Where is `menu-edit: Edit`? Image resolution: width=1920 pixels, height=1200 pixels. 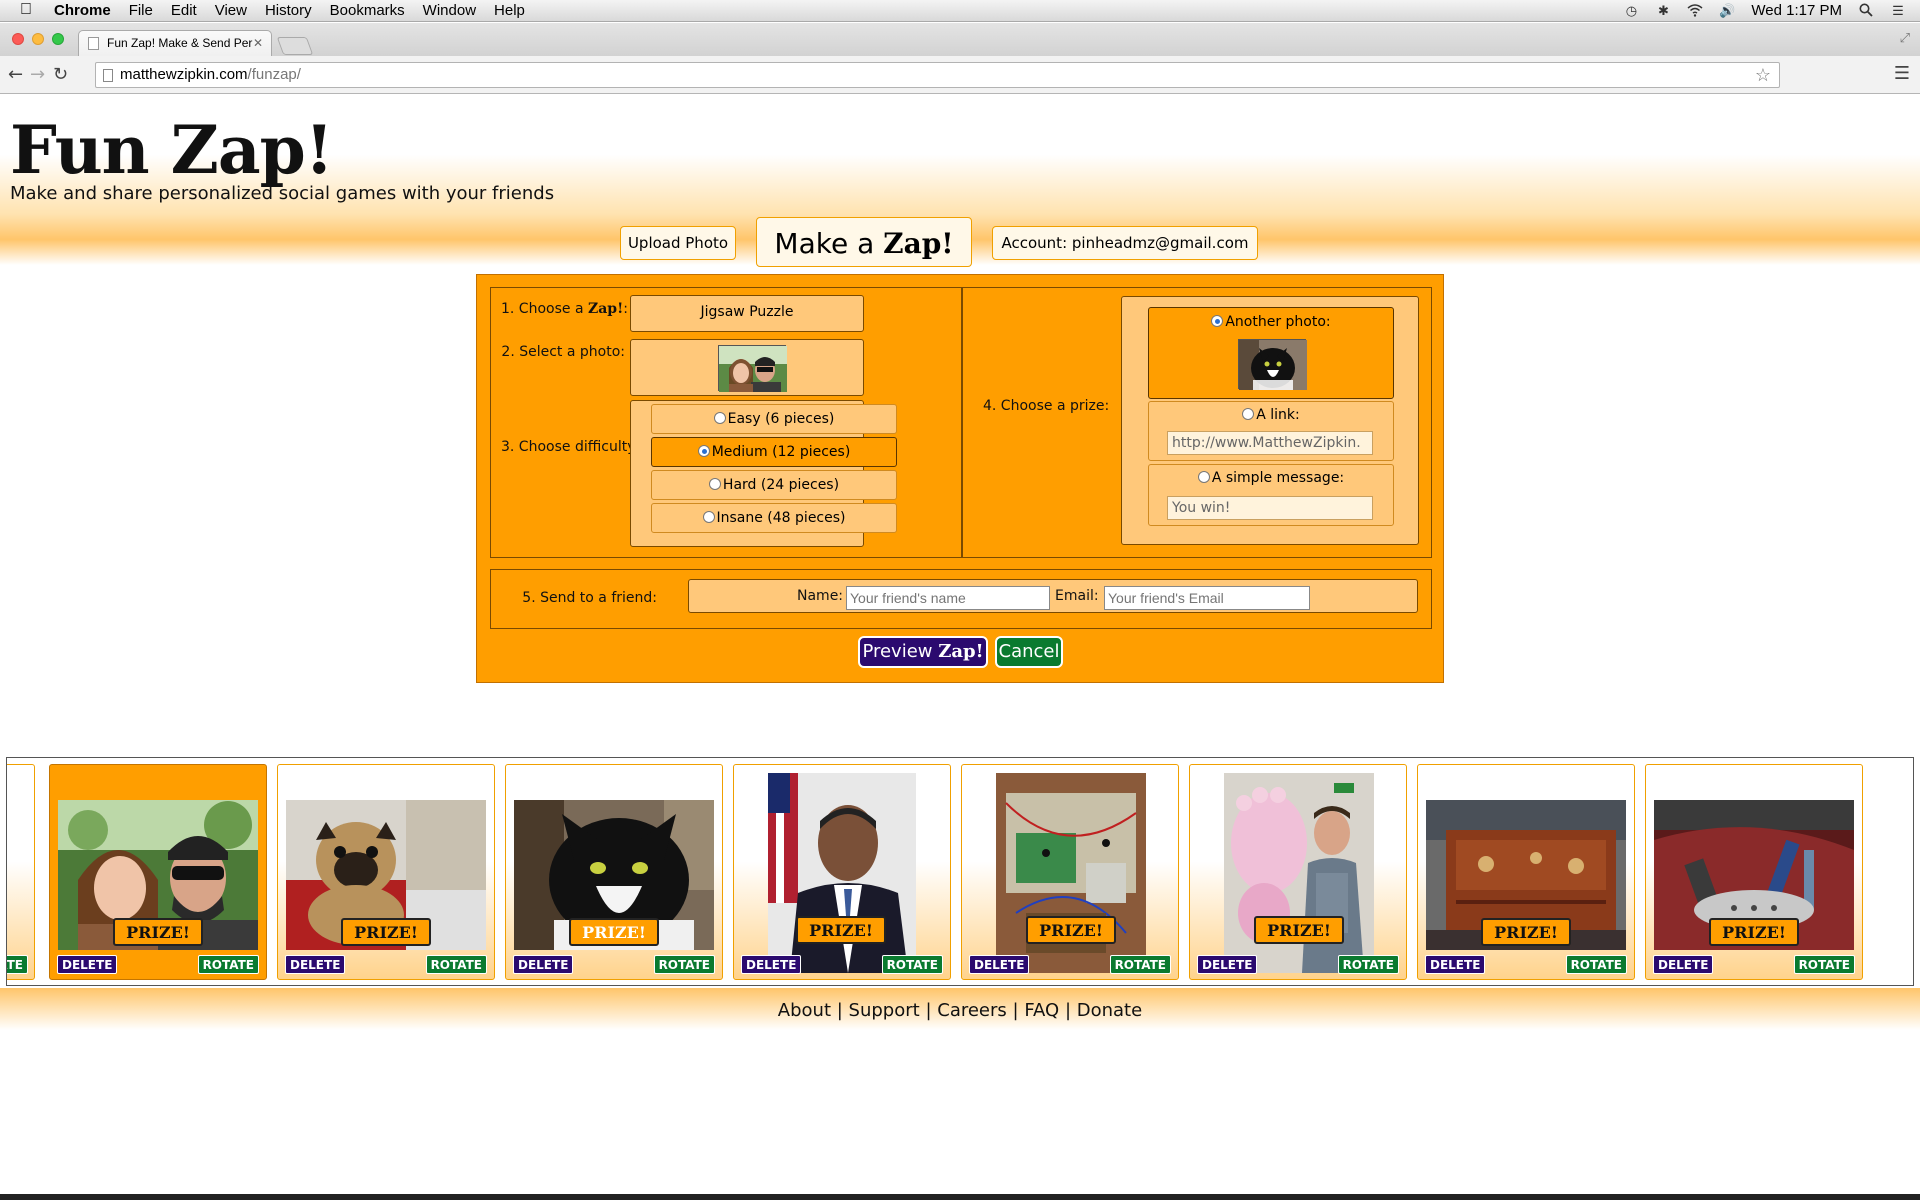
menu-edit: Edit is located at coordinates (184, 10).